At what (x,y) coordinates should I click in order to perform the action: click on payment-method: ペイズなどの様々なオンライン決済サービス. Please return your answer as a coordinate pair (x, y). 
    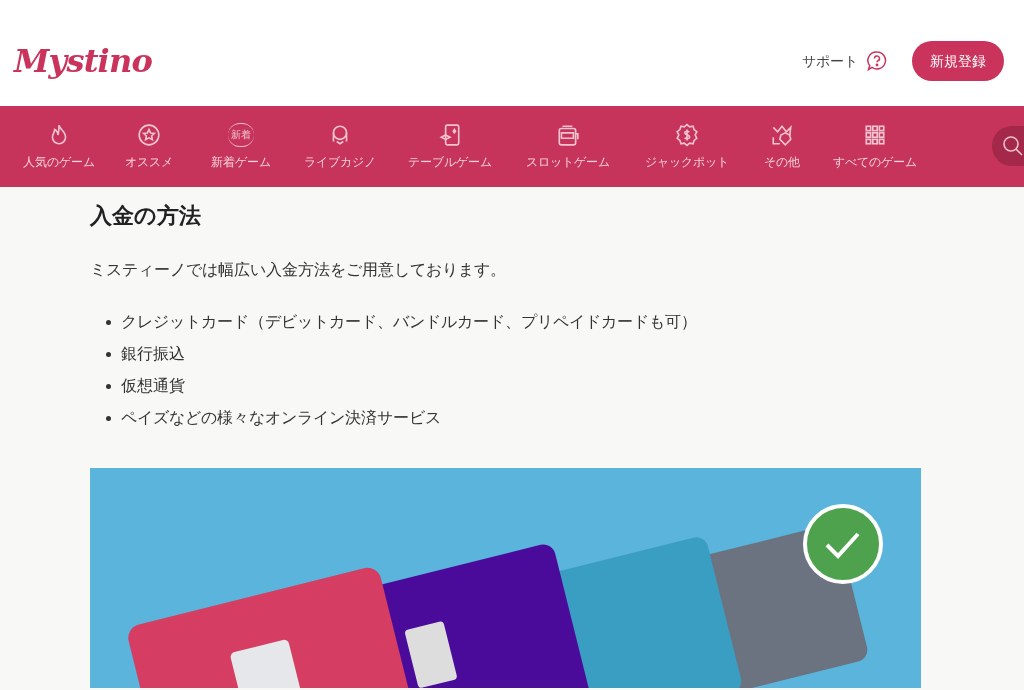
    Looking at the image, I should click on (281, 418).